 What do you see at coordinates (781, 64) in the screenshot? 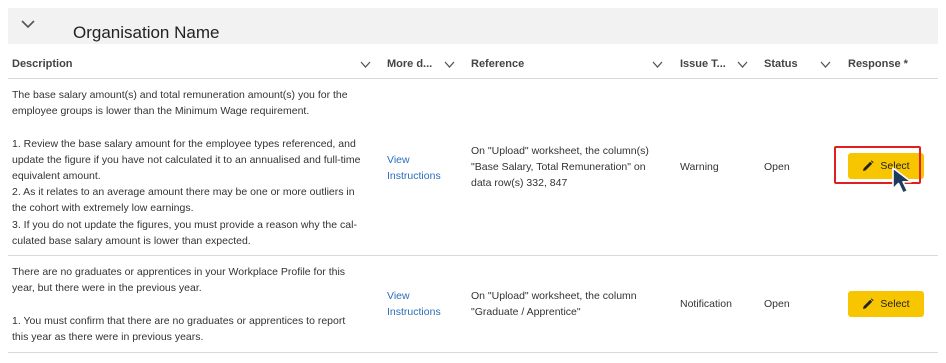
I see `column-header-status: Status` at bounding box center [781, 64].